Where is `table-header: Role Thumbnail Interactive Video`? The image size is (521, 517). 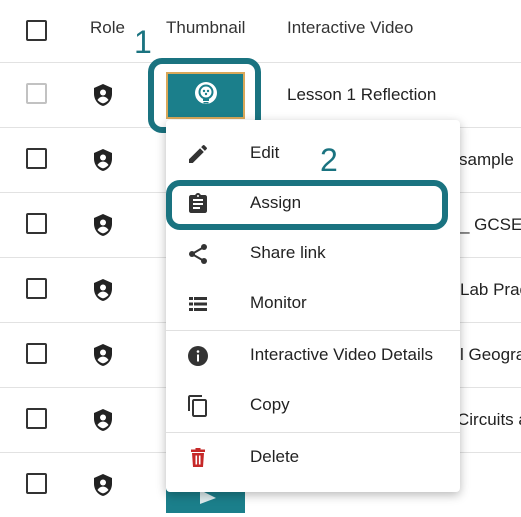
table-header: Role Thumbnail Interactive Video is located at coordinates (260, 31).